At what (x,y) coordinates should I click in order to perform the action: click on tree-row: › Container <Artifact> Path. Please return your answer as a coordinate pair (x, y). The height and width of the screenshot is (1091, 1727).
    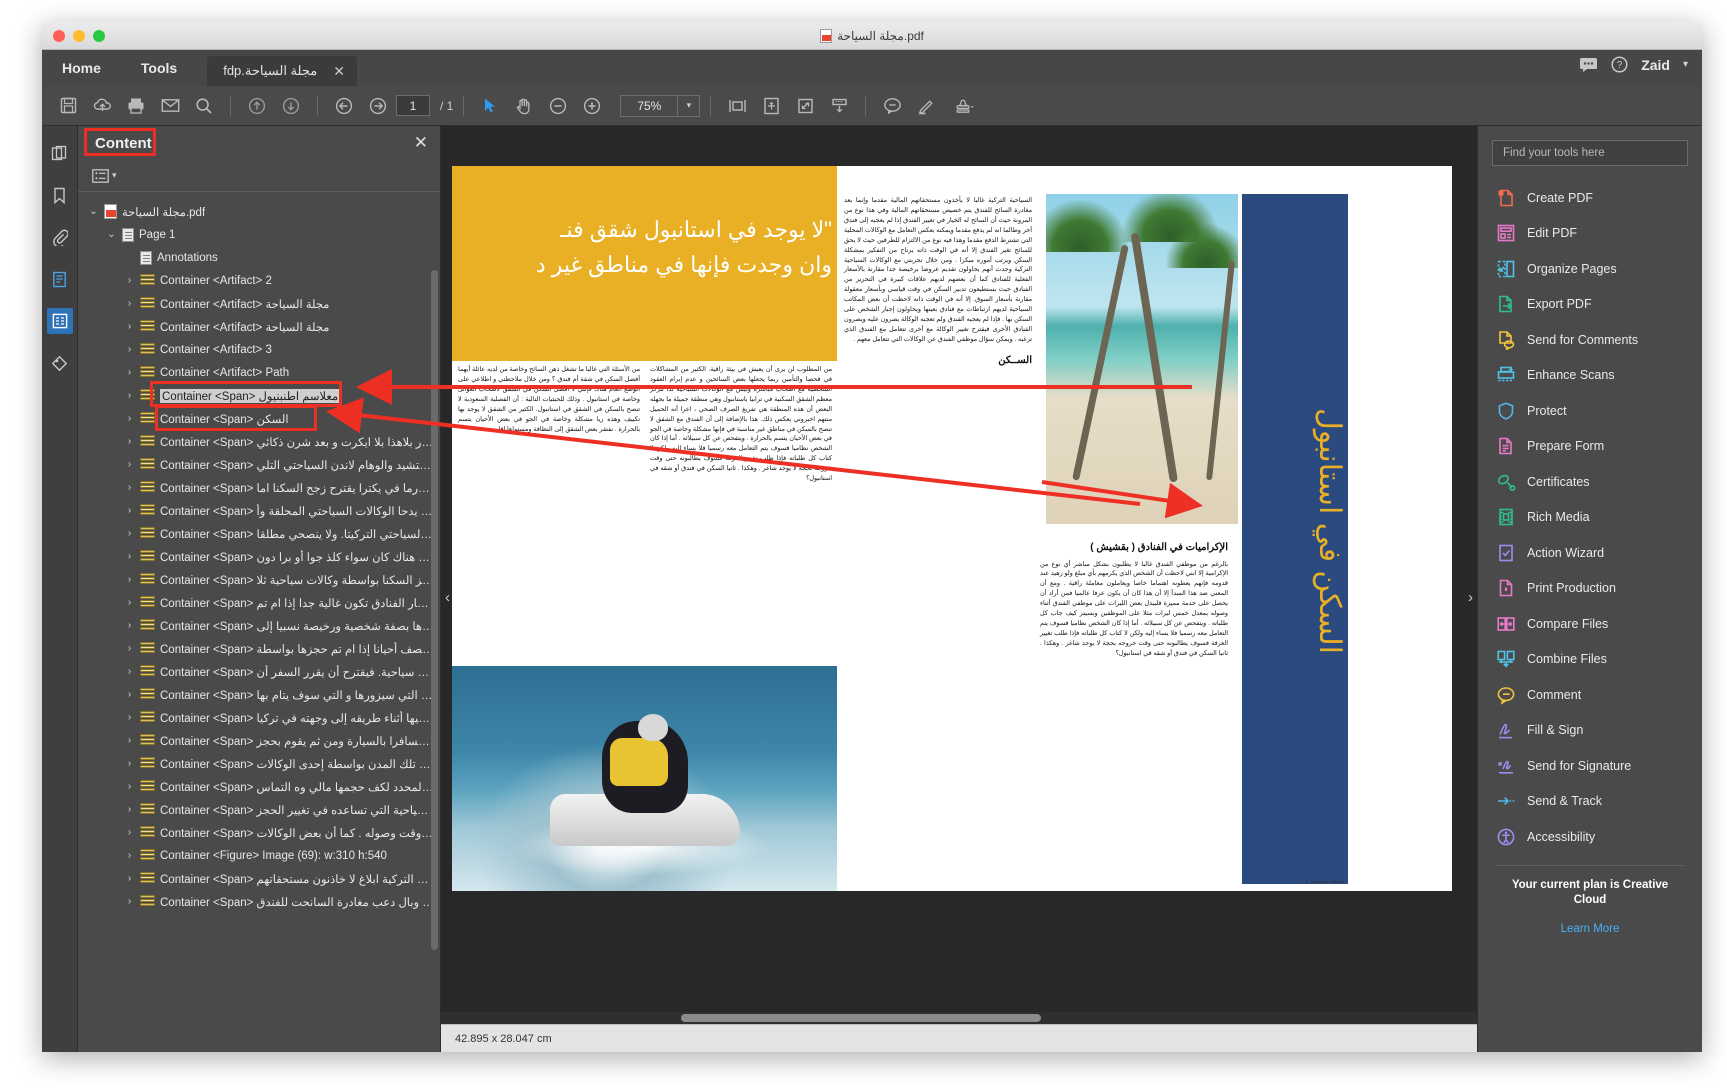
    Looking at the image, I should click on (259, 372).